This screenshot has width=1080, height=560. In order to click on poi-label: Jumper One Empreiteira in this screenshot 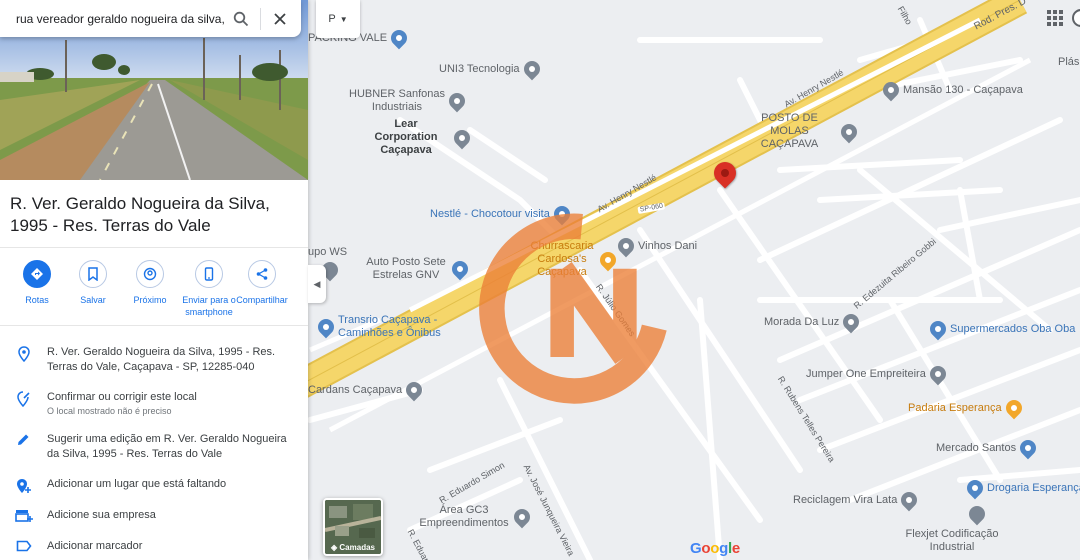, I will do `click(866, 373)`.